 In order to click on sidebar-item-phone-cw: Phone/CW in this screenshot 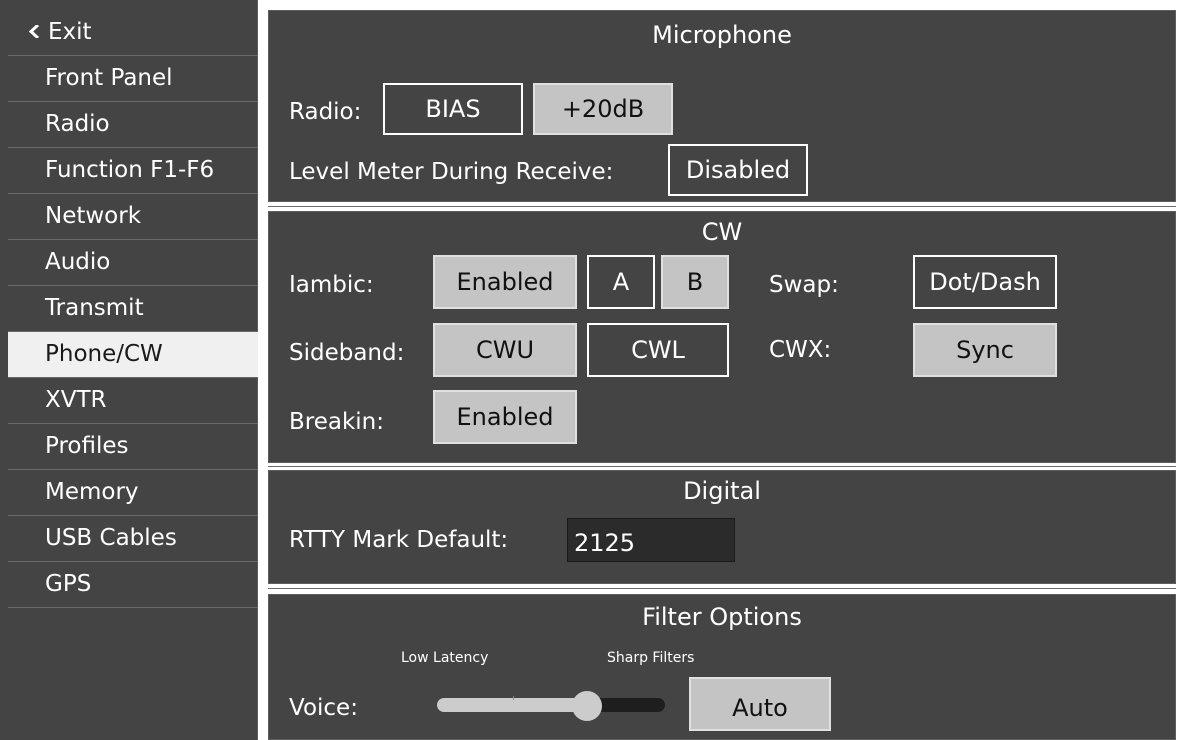, I will do `click(133, 355)`.